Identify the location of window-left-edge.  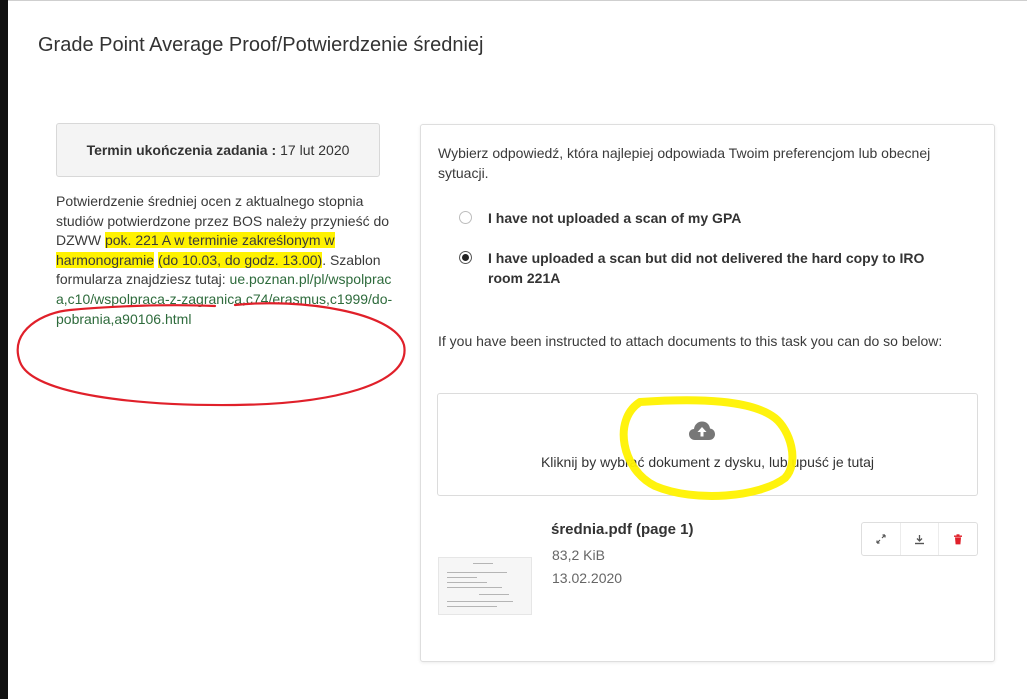
(4, 349).